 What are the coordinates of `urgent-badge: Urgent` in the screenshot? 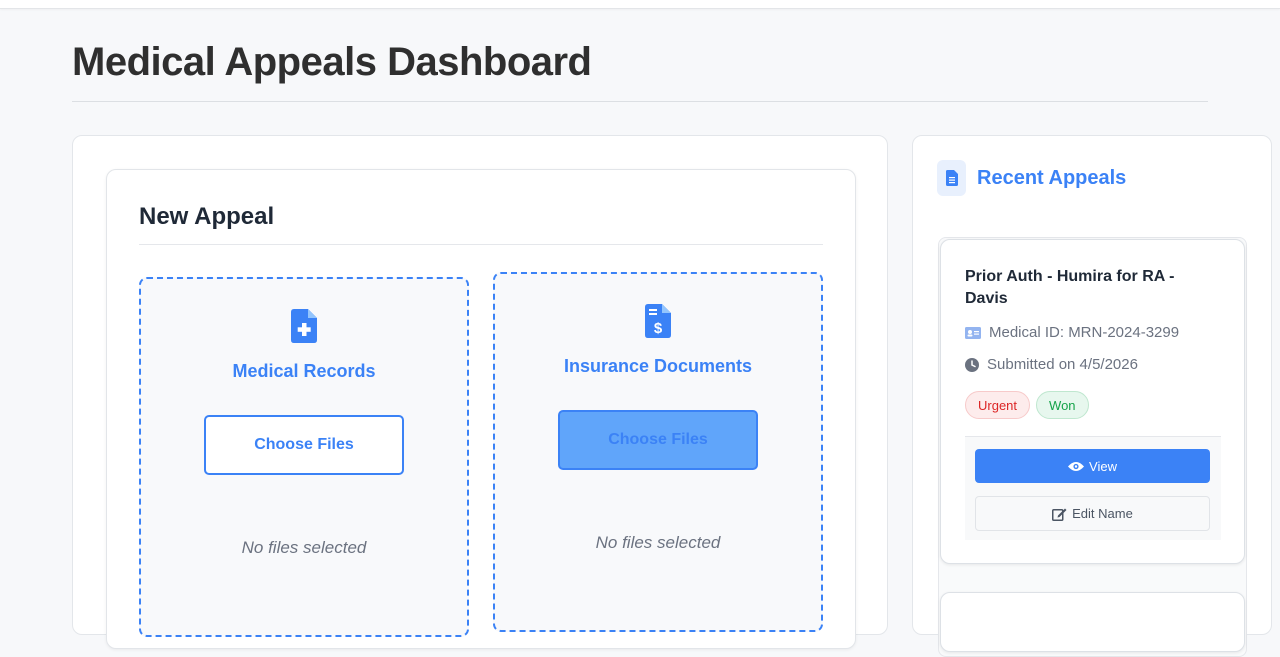 It's located at (998, 405).